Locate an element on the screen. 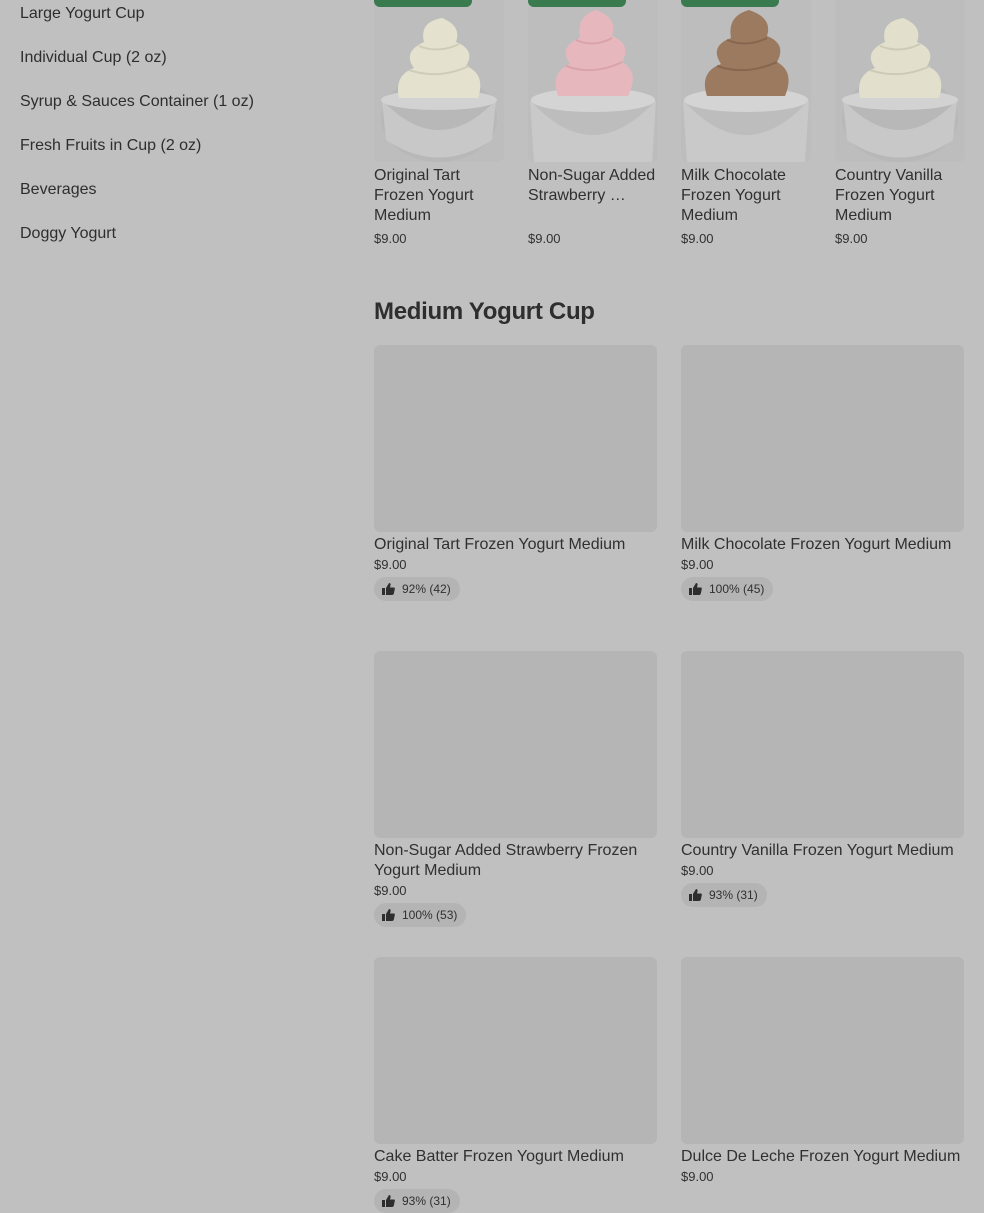  rating-badge: 100% (53) is located at coordinates (420, 915).